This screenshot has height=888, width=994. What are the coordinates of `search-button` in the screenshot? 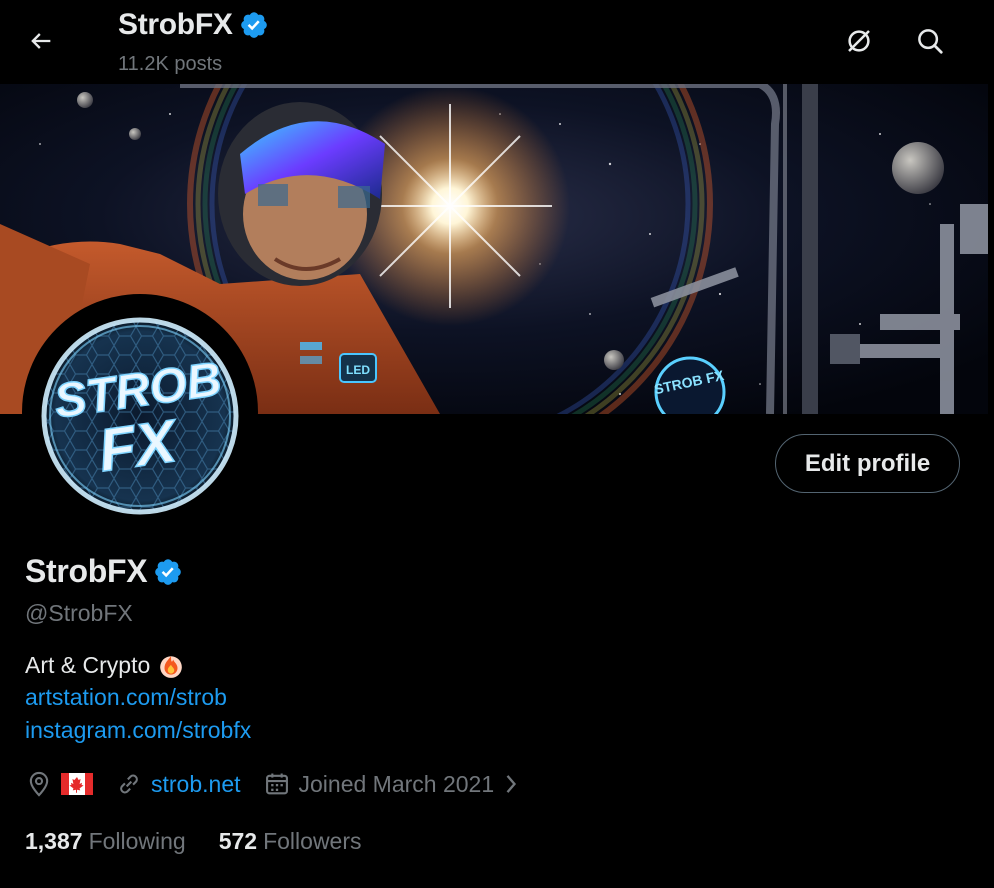 It's located at (930, 41).